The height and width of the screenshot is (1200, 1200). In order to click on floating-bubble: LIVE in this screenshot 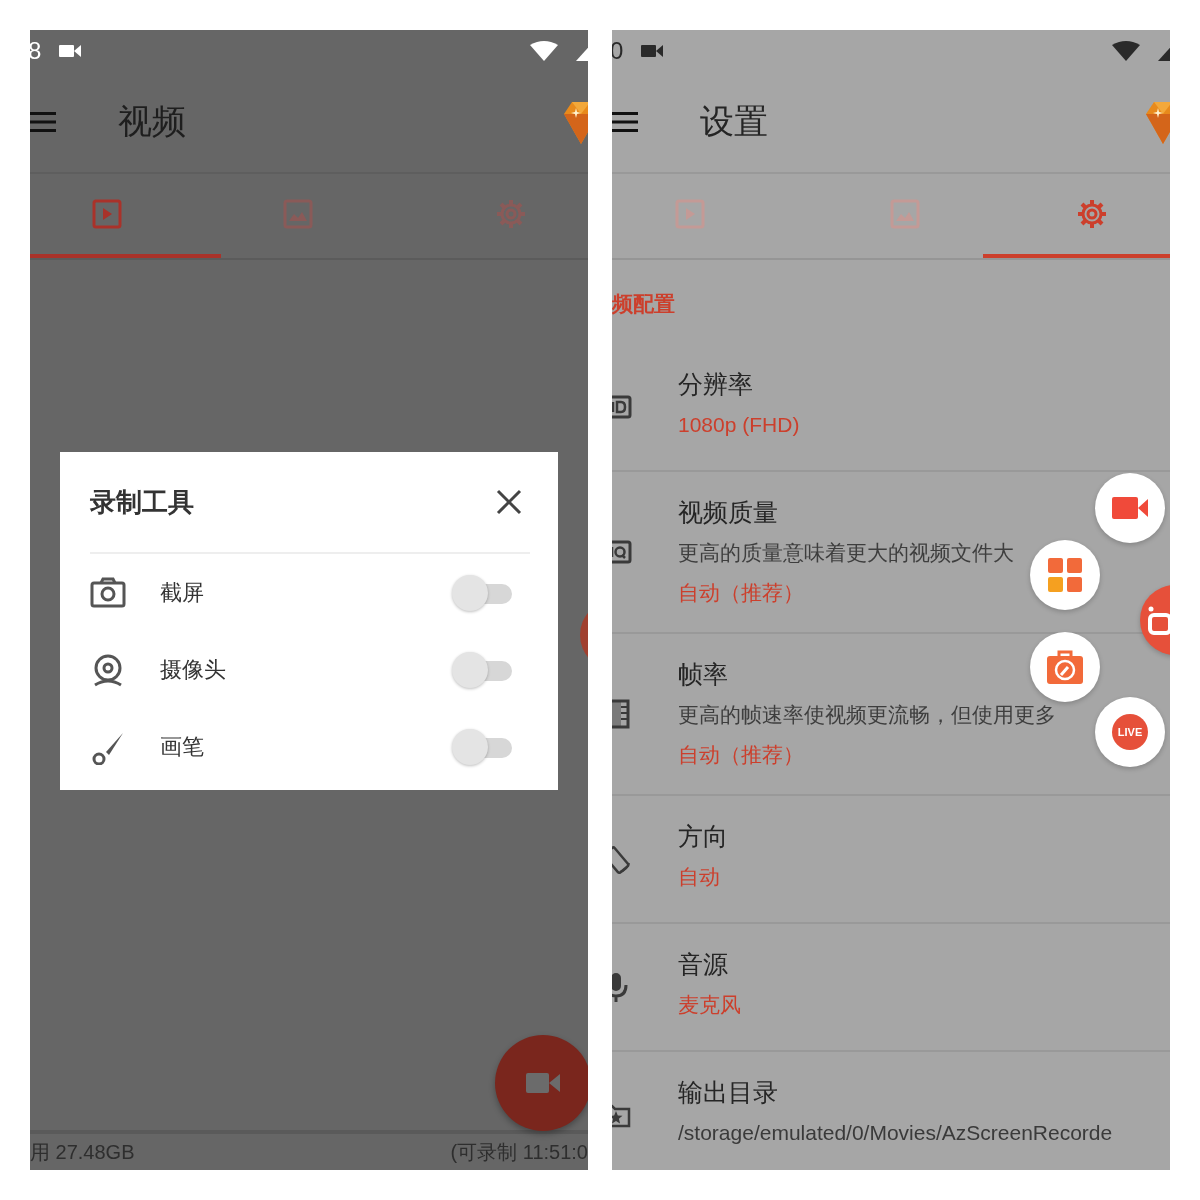, I will do `click(1130, 732)`.